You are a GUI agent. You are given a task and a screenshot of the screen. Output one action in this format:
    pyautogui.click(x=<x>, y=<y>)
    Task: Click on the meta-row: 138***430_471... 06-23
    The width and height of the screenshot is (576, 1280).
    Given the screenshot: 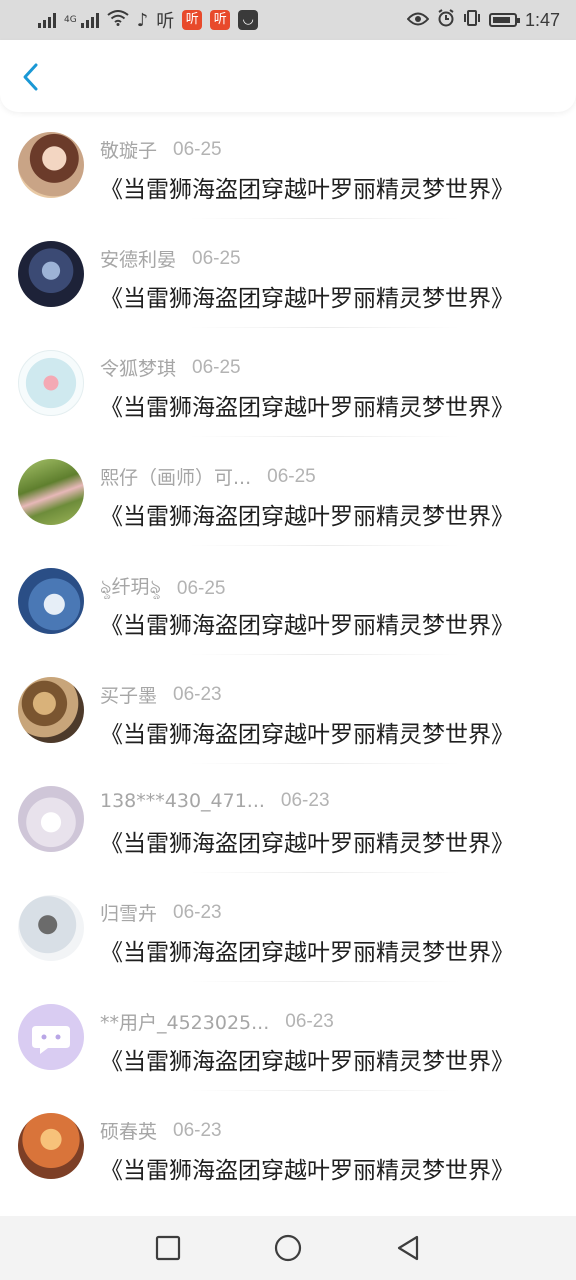 What is the action you would take?
    pyautogui.click(x=215, y=801)
    